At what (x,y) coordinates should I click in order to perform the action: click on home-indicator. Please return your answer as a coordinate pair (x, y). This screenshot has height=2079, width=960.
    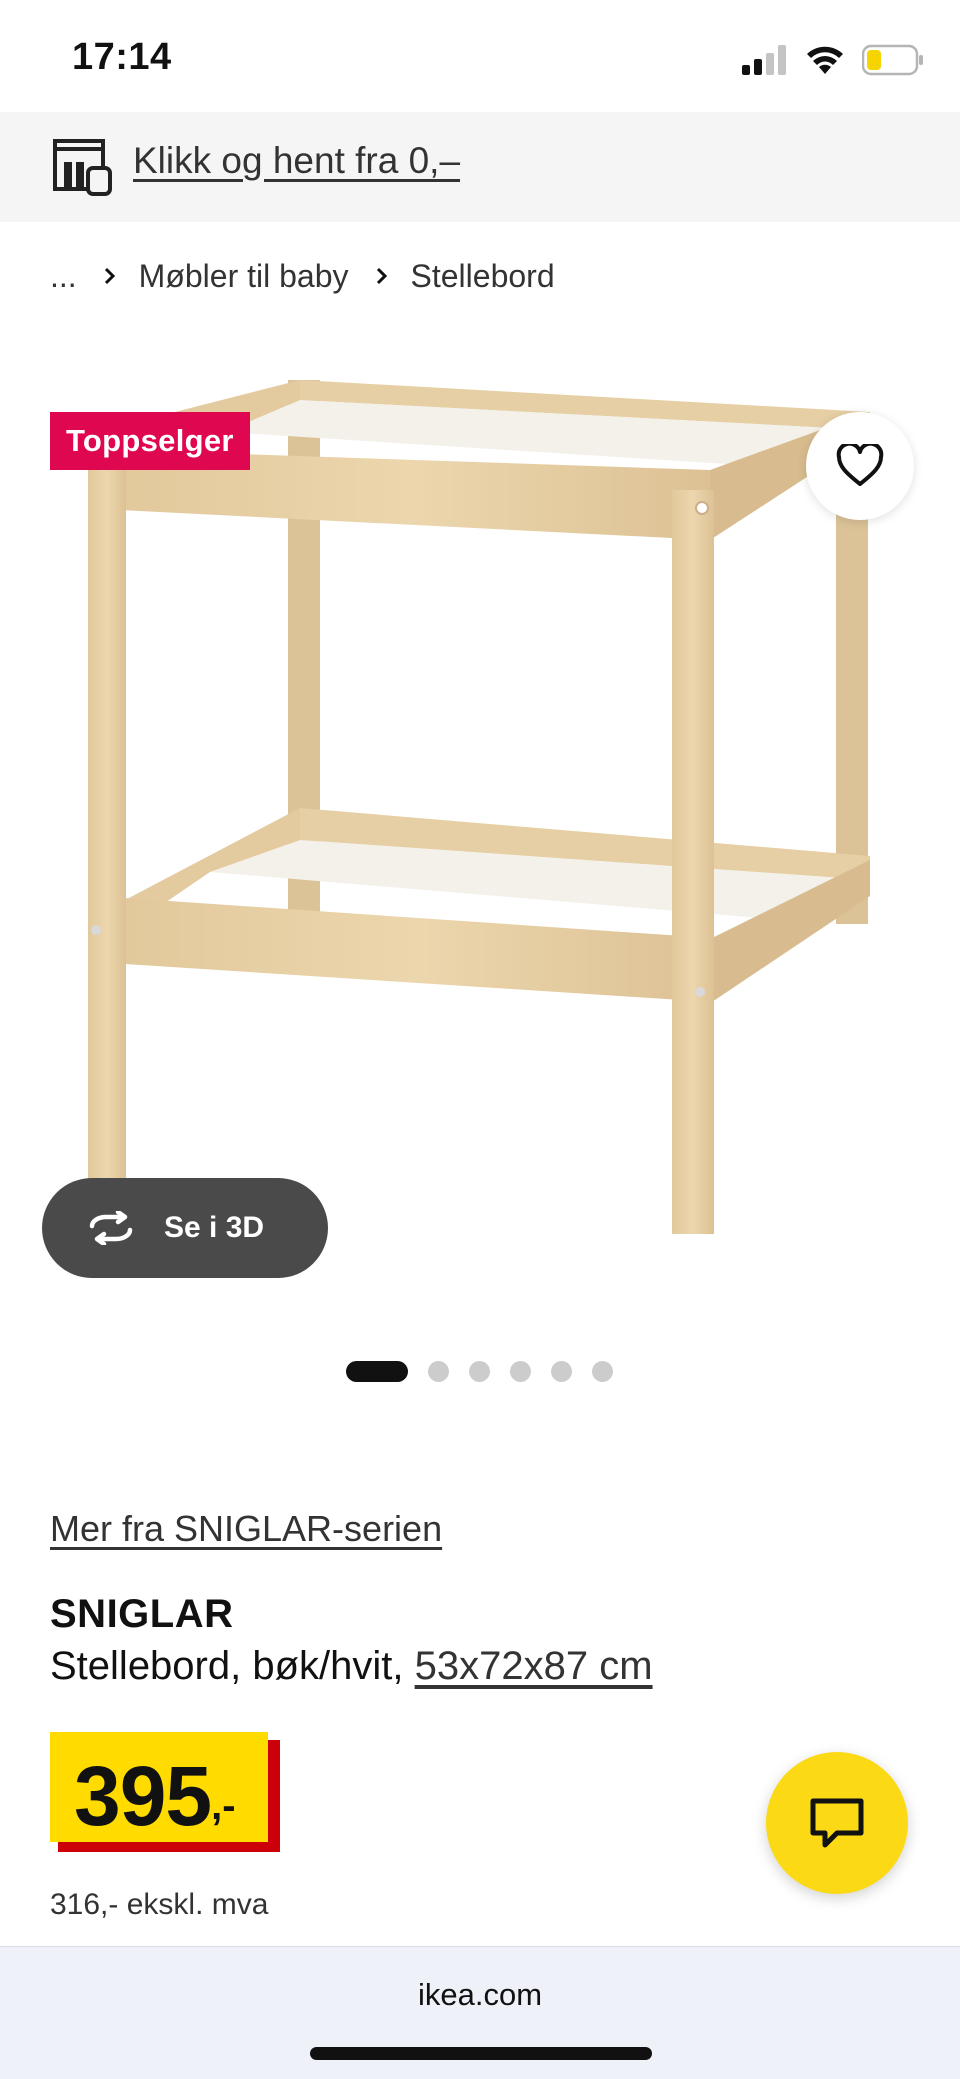
    Looking at the image, I should click on (481, 2053).